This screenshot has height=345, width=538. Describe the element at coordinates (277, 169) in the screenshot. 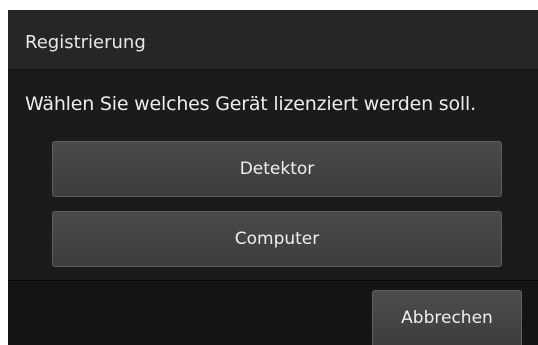

I see `detektor-button: Detektor` at that location.